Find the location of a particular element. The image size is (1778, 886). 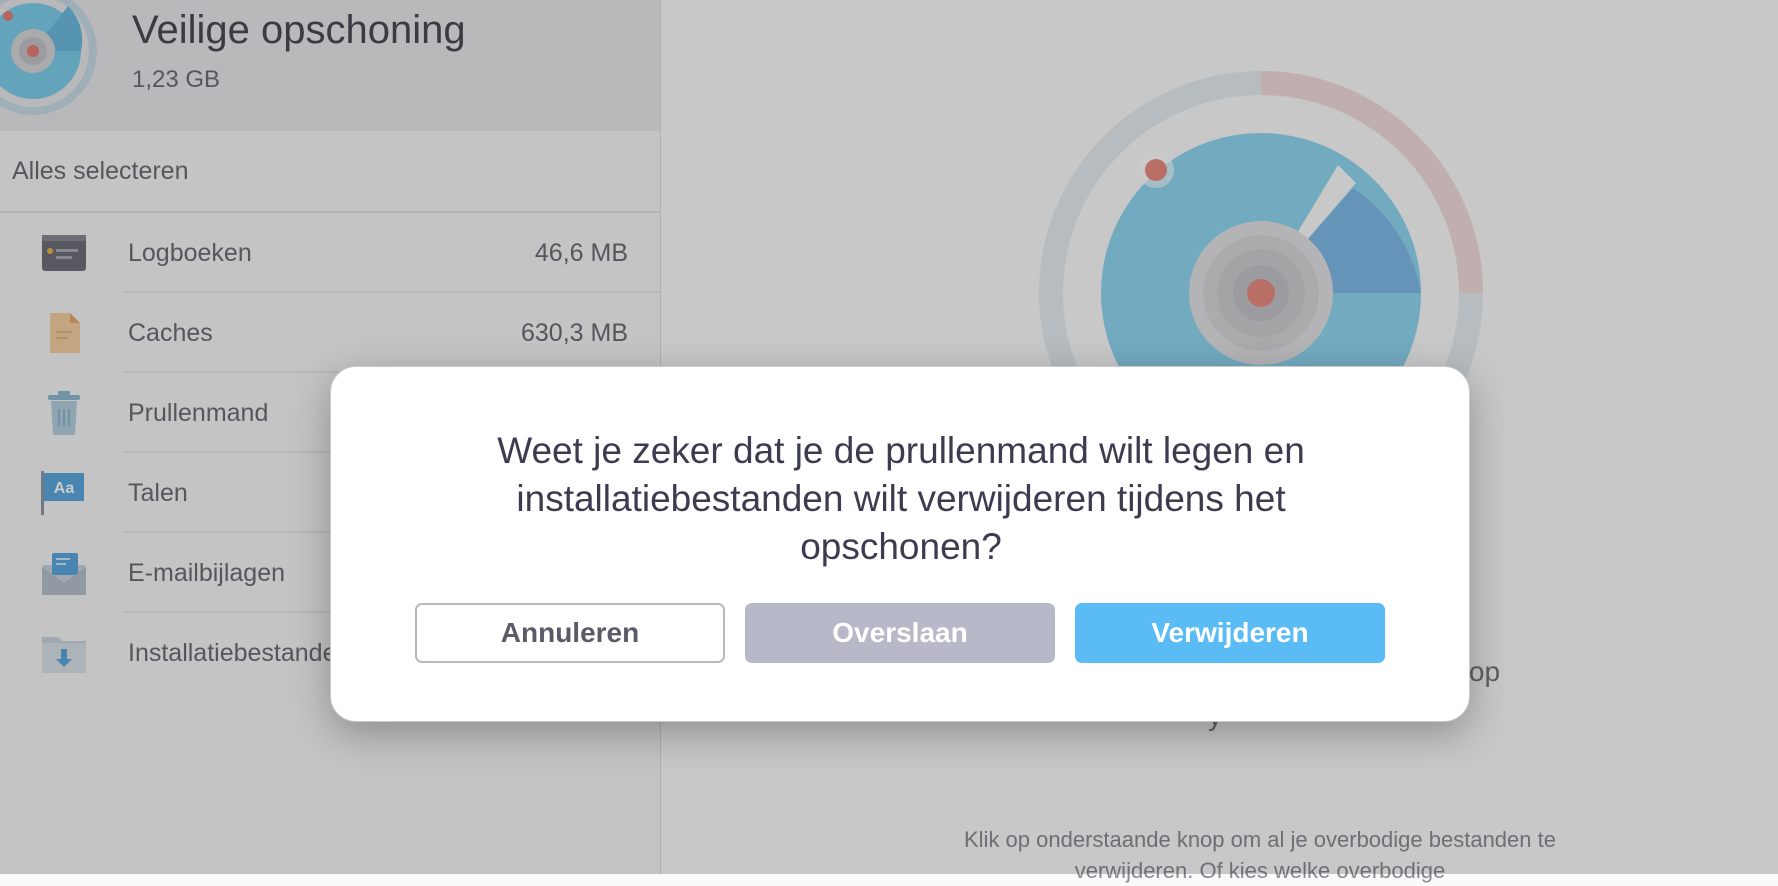

delete-button: Verwijderen is located at coordinates (1230, 633).